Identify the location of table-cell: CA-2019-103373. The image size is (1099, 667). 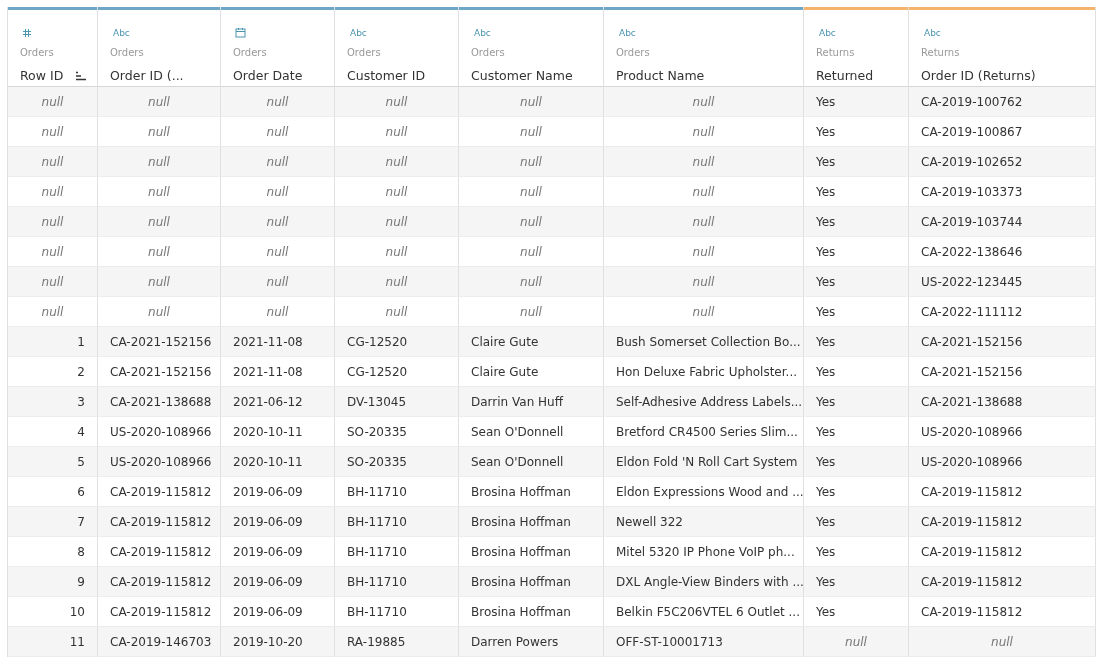
(1002, 192).